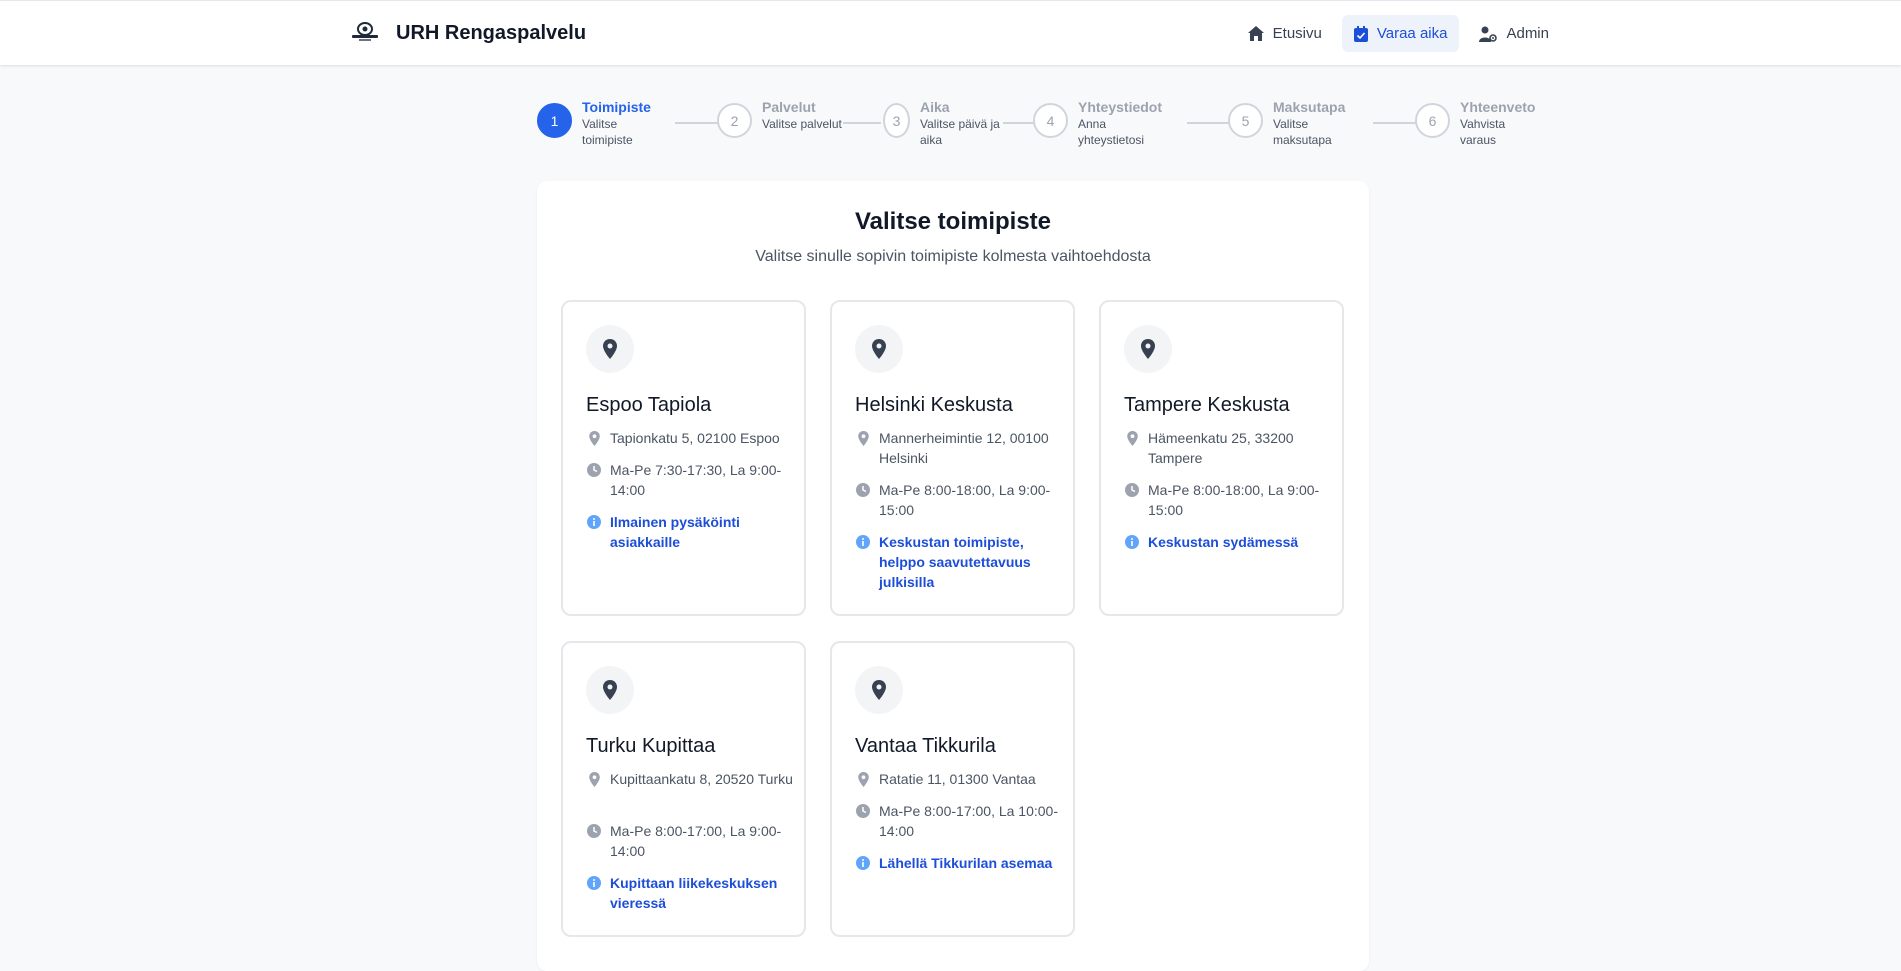  What do you see at coordinates (925, 746) in the screenshot?
I see `location-name: Vantaa Tikkurila` at bounding box center [925, 746].